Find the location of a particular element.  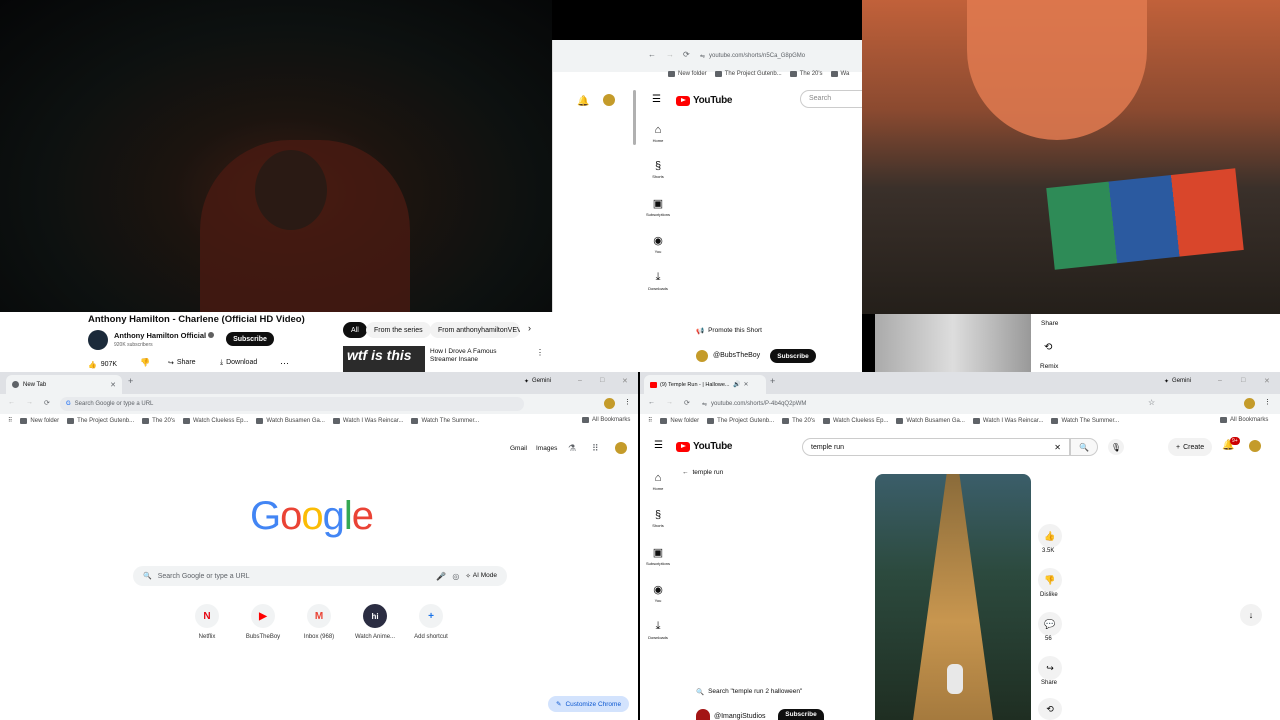

sb-forward-icon: → is located at coordinates (669, 402).